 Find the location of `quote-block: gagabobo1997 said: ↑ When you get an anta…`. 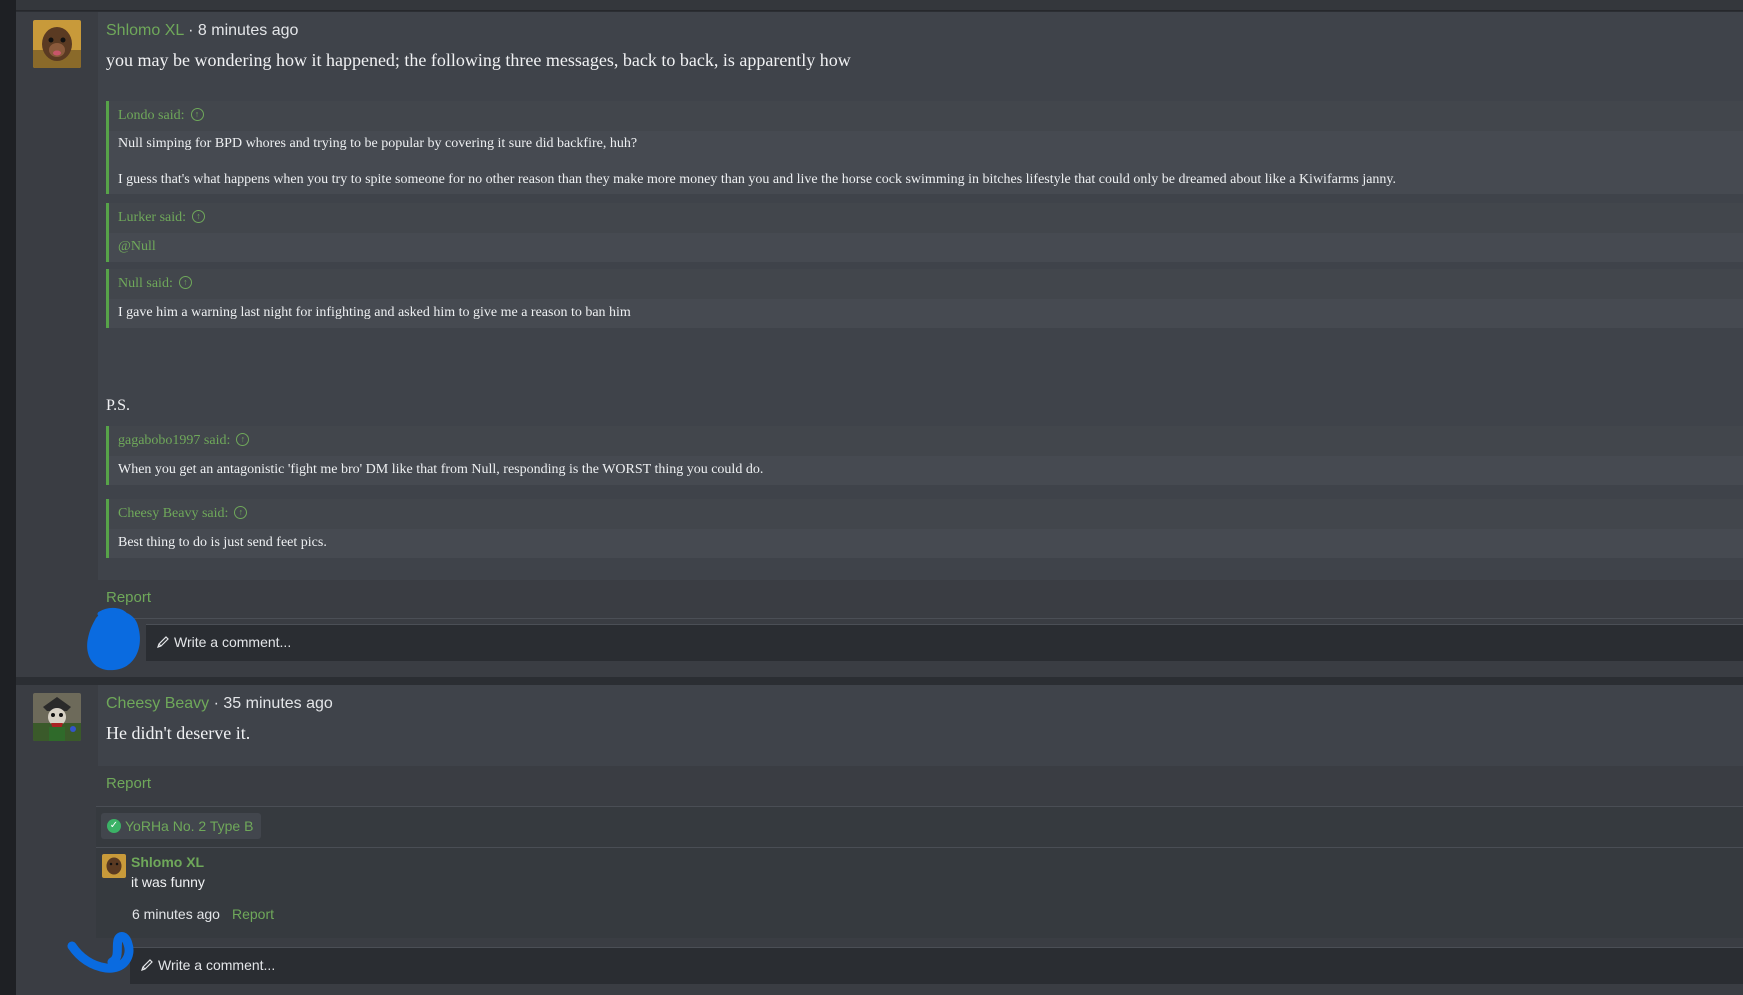

quote-block: gagabobo1997 said: ↑ When you get an anta… is located at coordinates (924, 455).